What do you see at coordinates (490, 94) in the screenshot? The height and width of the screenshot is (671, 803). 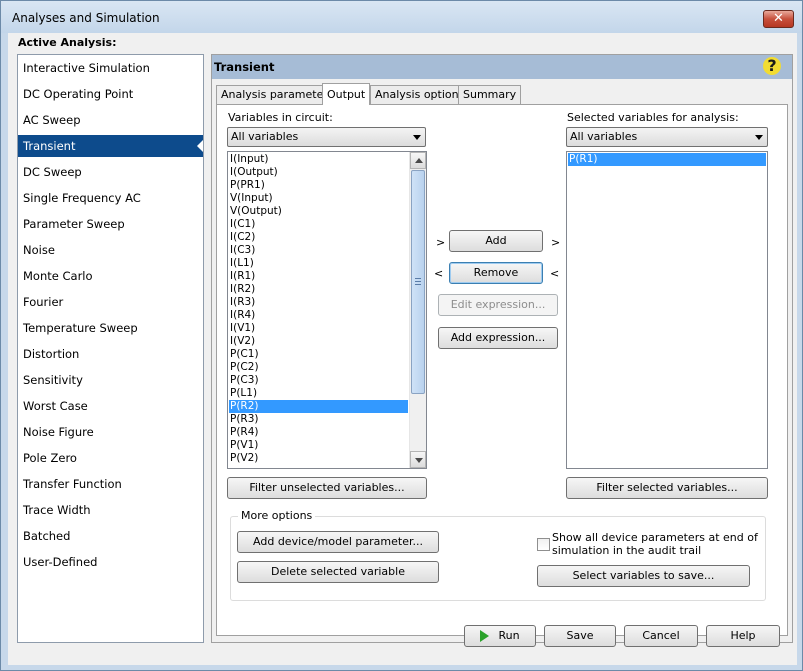 I see `tab-summary: Summary` at bounding box center [490, 94].